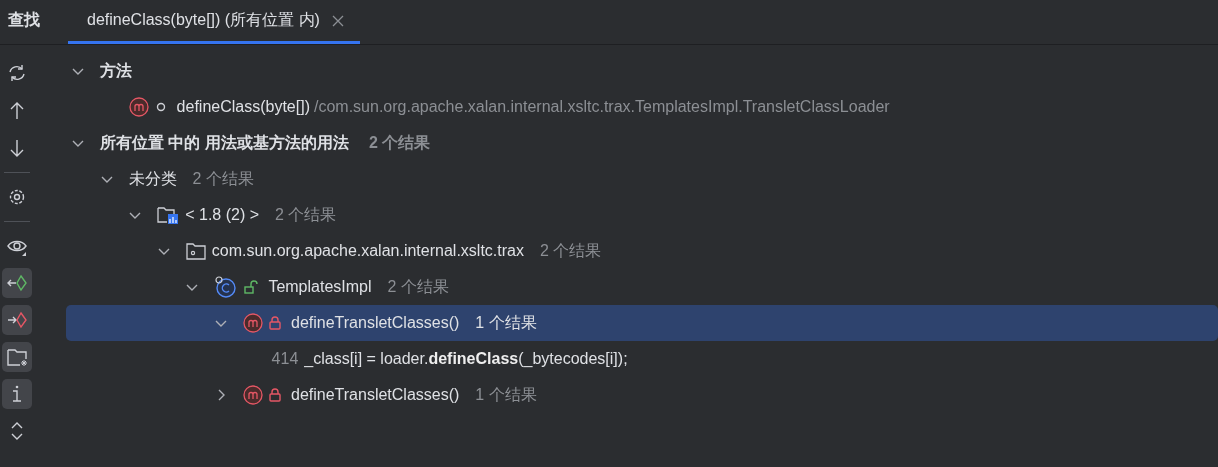 This screenshot has width=1218, height=467. I want to click on tree-row: com.sun.org.apache.xalan.internal.xsltc.trax 2 个结果, so click(642, 251).